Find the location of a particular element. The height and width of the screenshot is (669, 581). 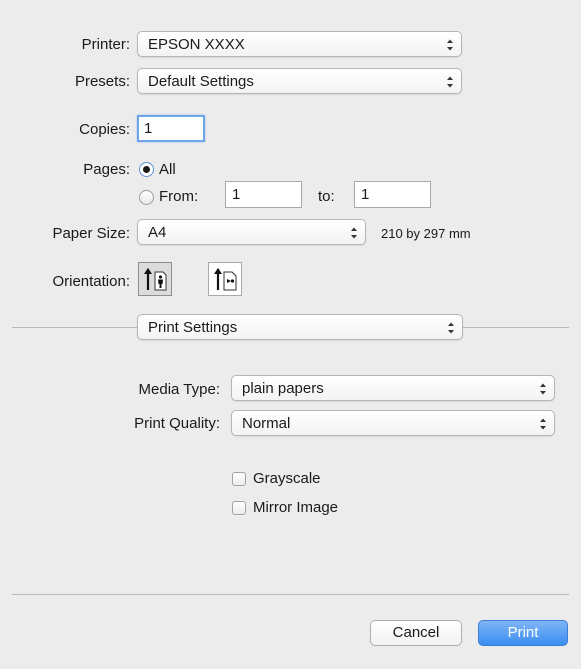

paper-size-popup: A4 is located at coordinates (251, 232).